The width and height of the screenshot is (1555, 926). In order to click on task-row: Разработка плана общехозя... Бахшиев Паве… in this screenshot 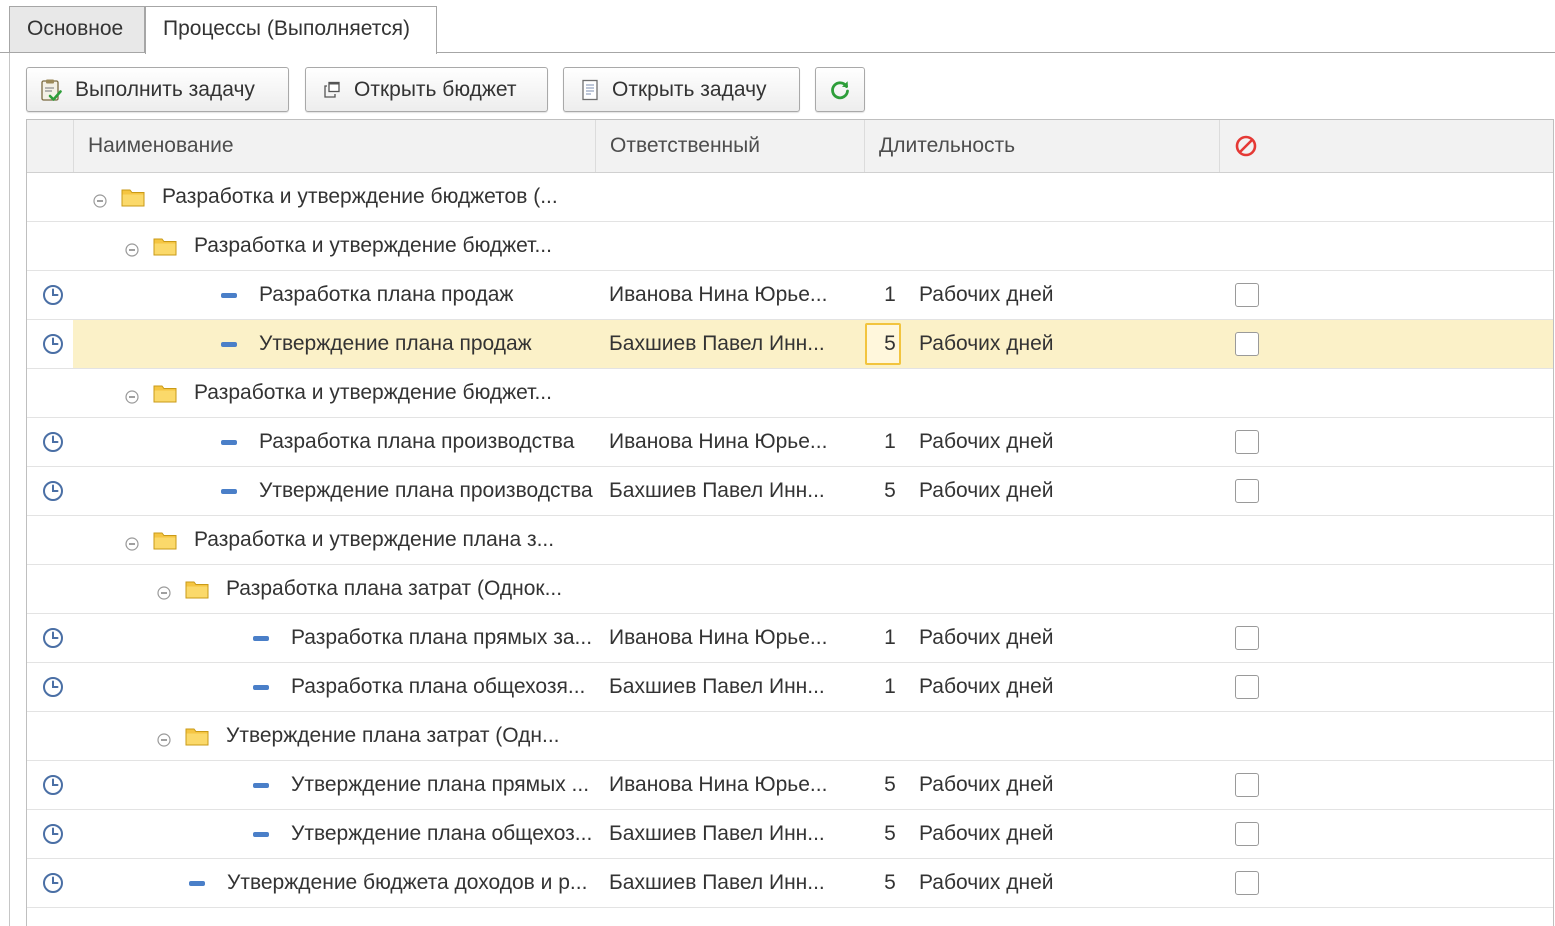, I will do `click(790, 687)`.